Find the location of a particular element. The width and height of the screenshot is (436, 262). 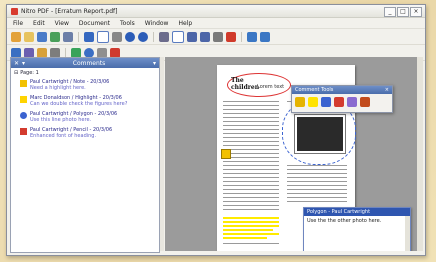

menu-tools: Tools is located at coordinates (127, 23).